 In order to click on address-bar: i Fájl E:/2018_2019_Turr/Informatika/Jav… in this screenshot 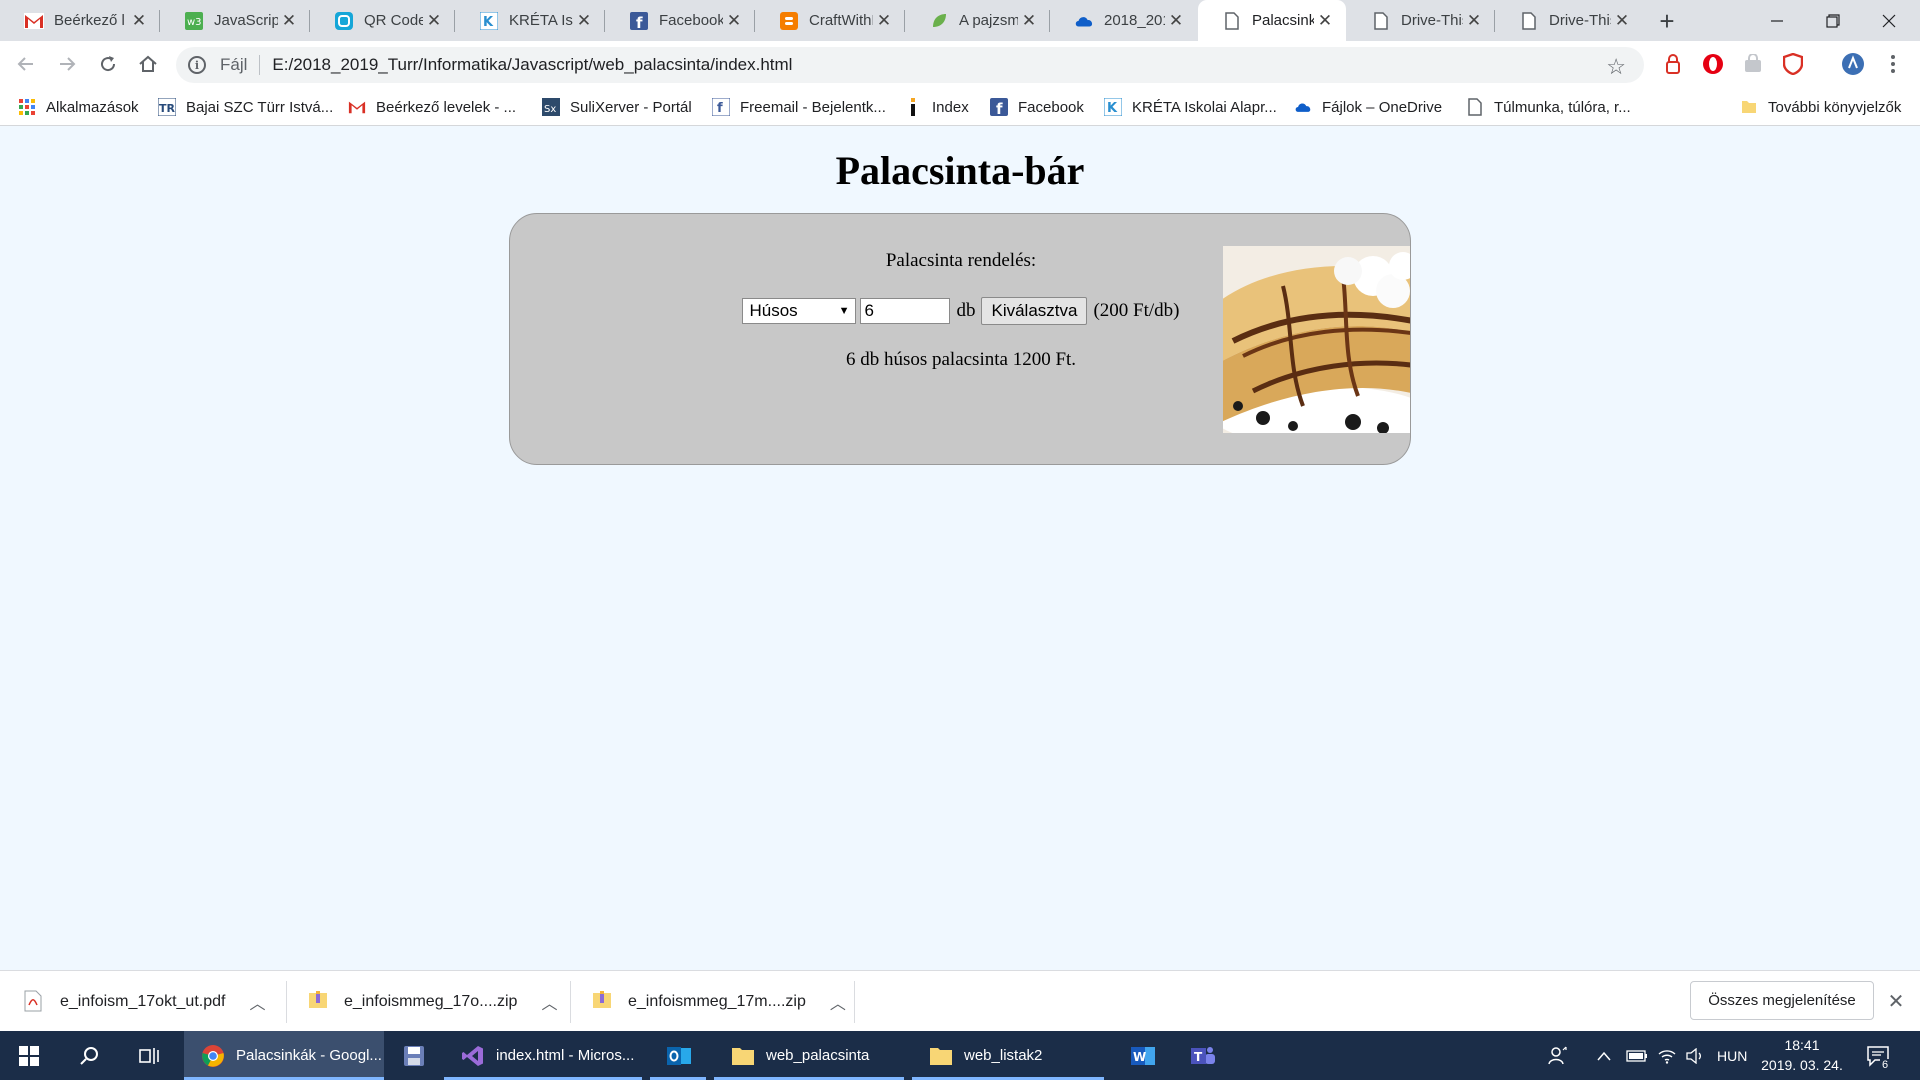, I will do `click(910, 65)`.